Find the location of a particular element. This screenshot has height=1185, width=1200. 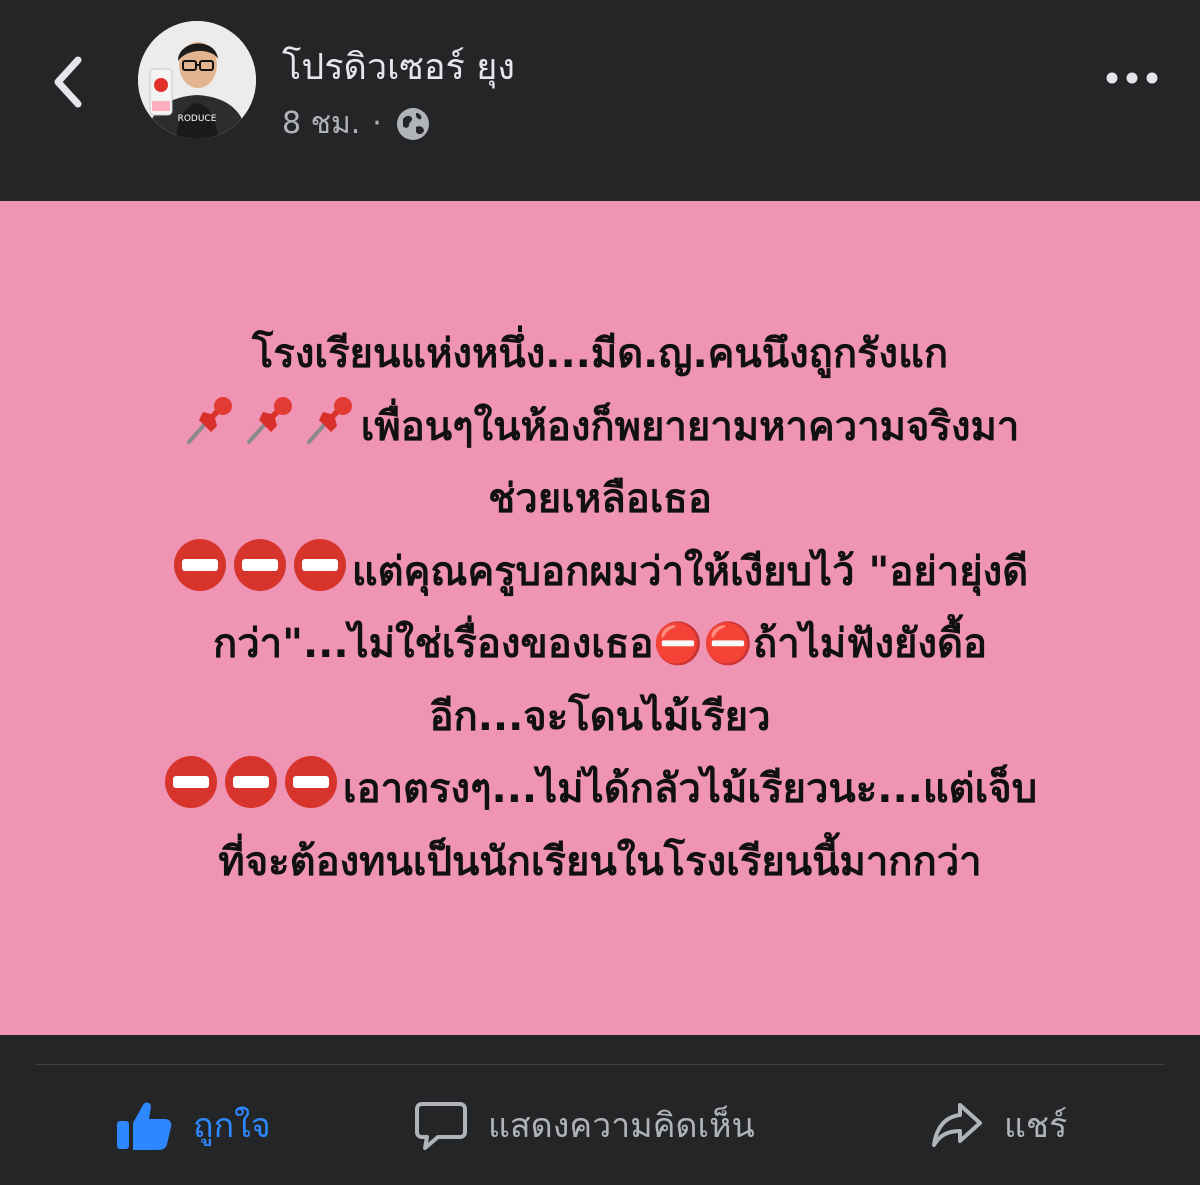

post-text-line-content: แต่คุณครูบอกผมว่าให้เงียบไว้ "อย่ายุ่งดี is located at coordinates (690, 571).